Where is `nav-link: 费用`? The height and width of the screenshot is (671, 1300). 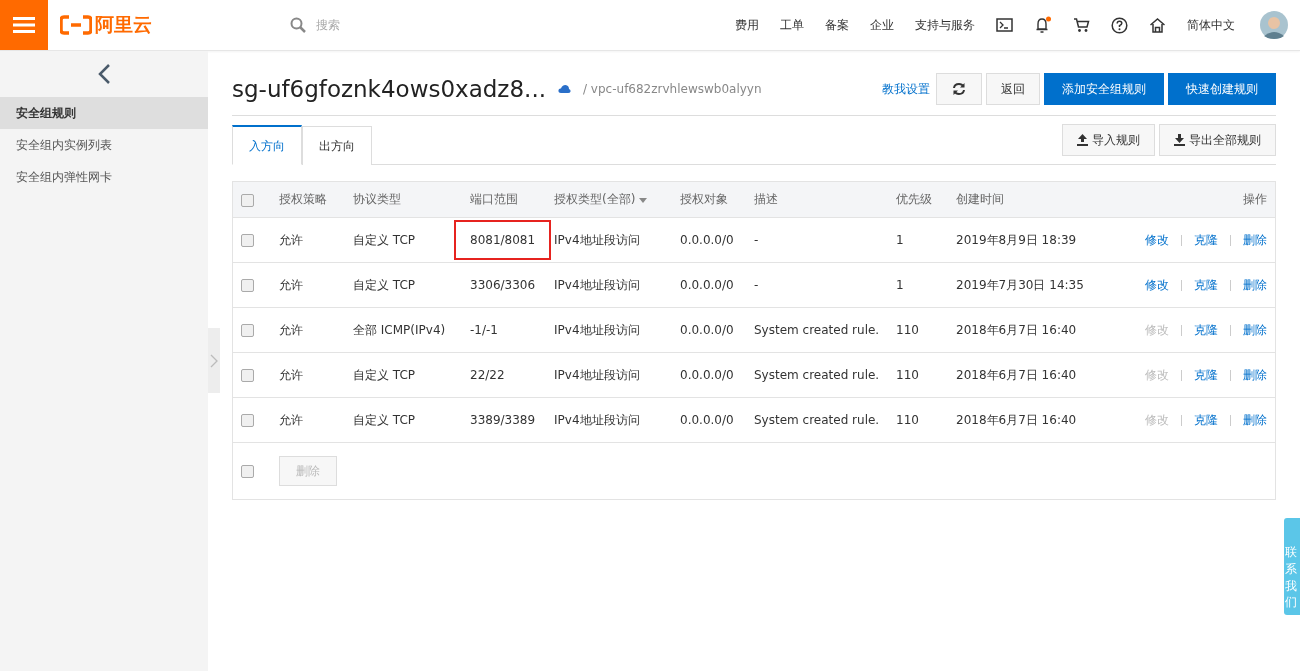
nav-link: 费用 is located at coordinates (747, 25).